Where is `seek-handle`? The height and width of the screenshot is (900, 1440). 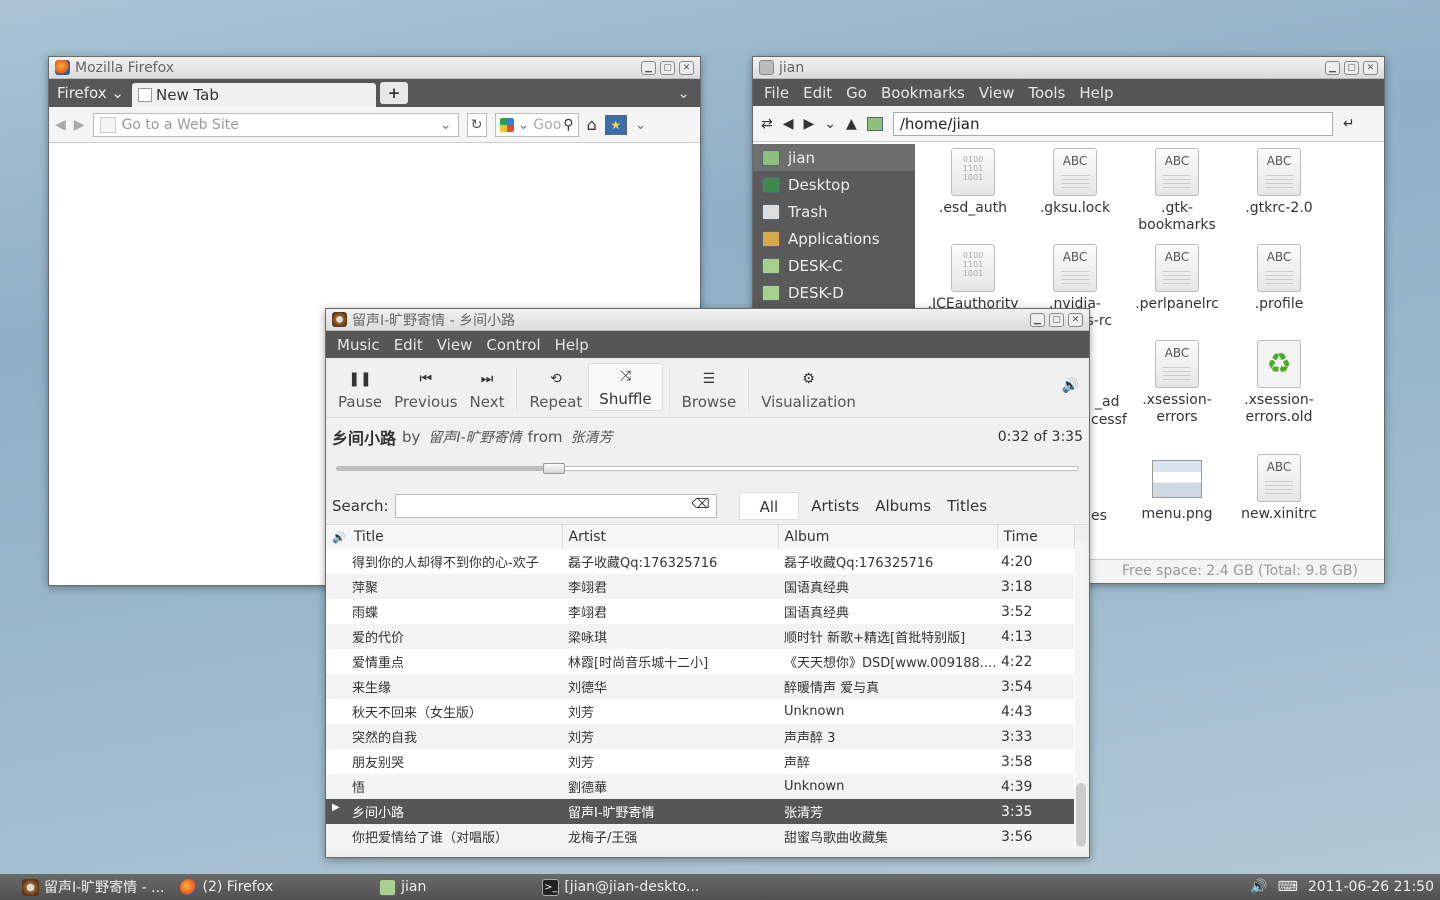
seek-handle is located at coordinates (554, 468).